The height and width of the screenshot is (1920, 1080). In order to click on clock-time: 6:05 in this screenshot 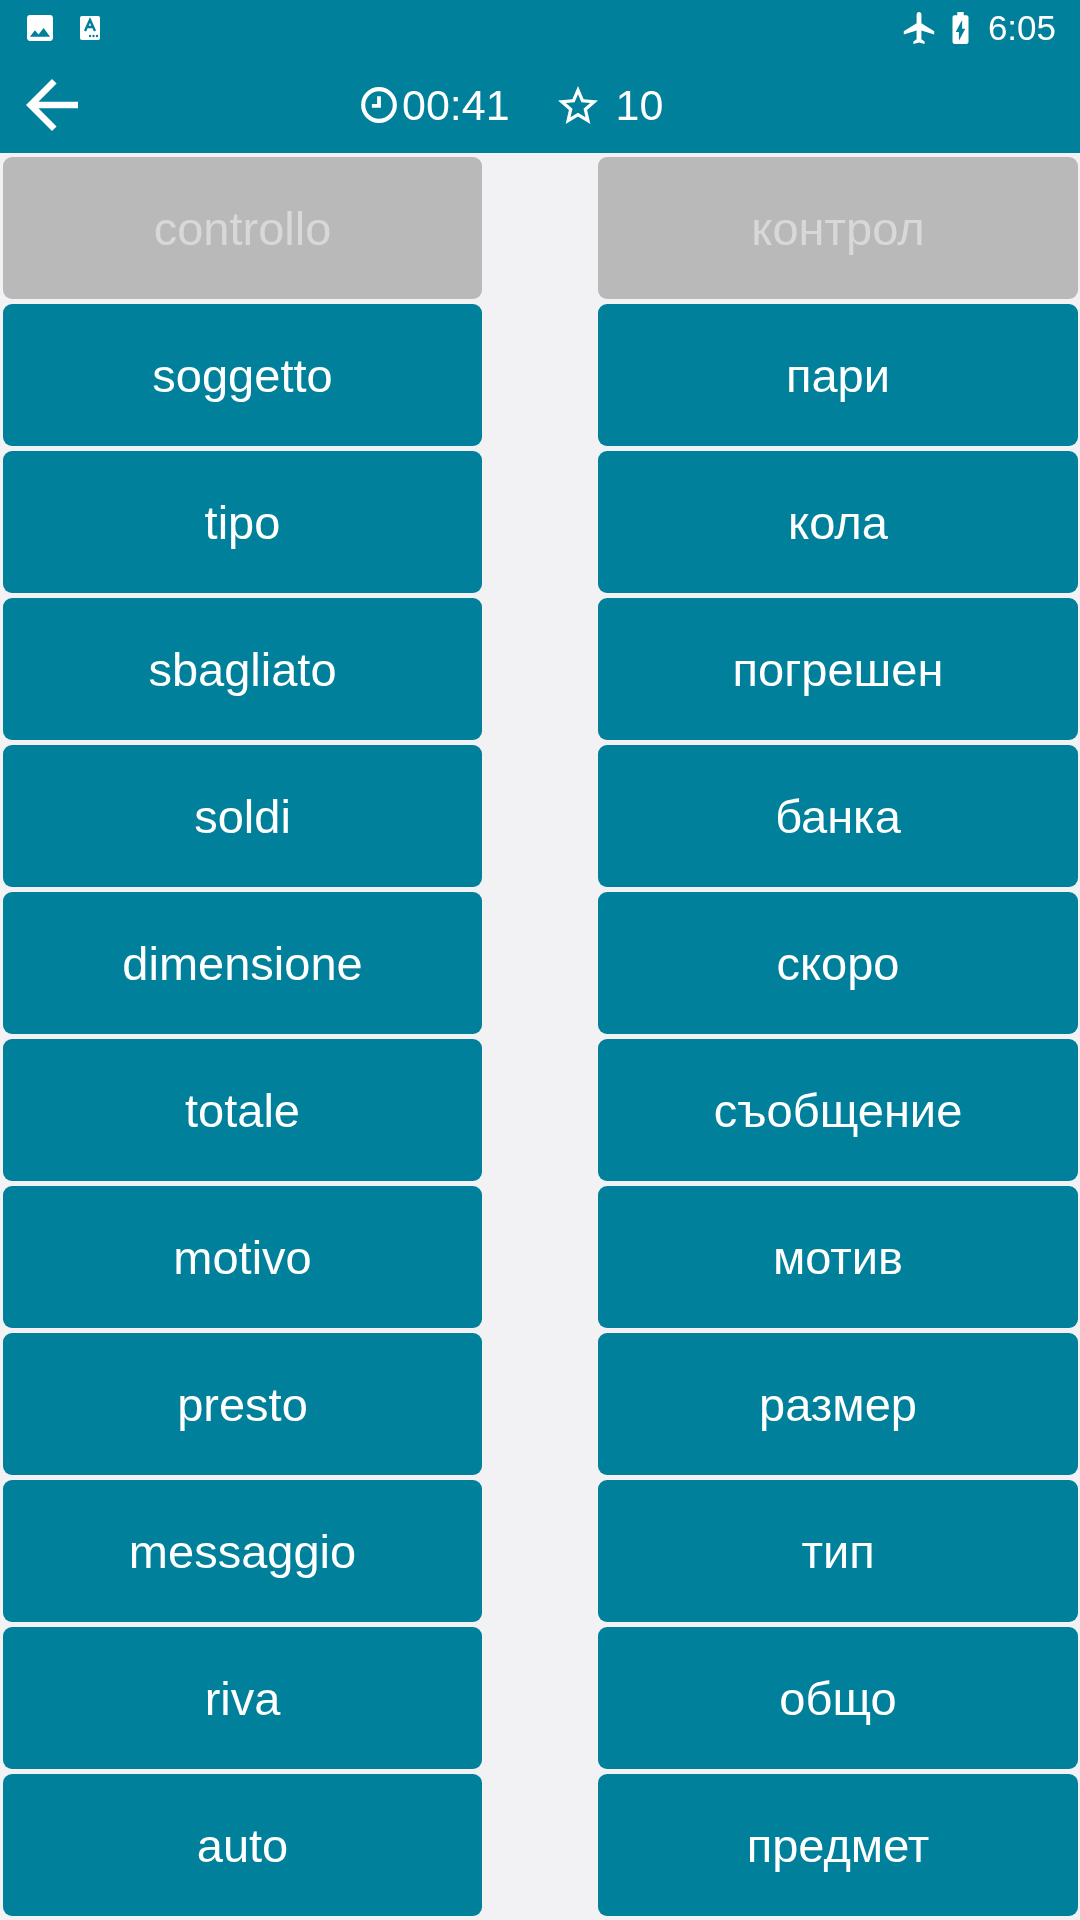, I will do `click(1021, 28)`.